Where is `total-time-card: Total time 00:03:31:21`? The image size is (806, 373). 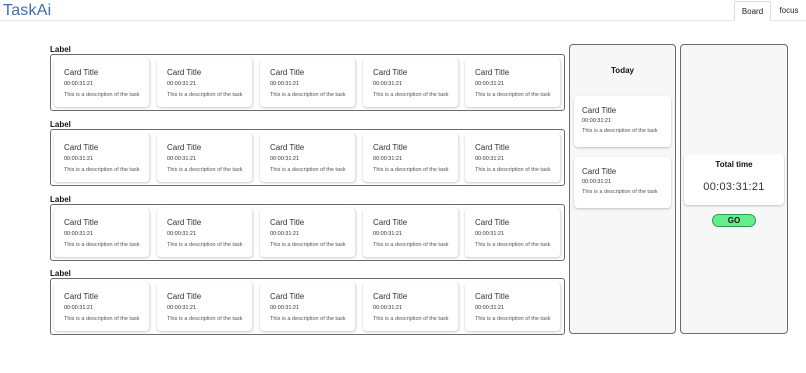 total-time-card: Total time 00:03:31:21 is located at coordinates (734, 179).